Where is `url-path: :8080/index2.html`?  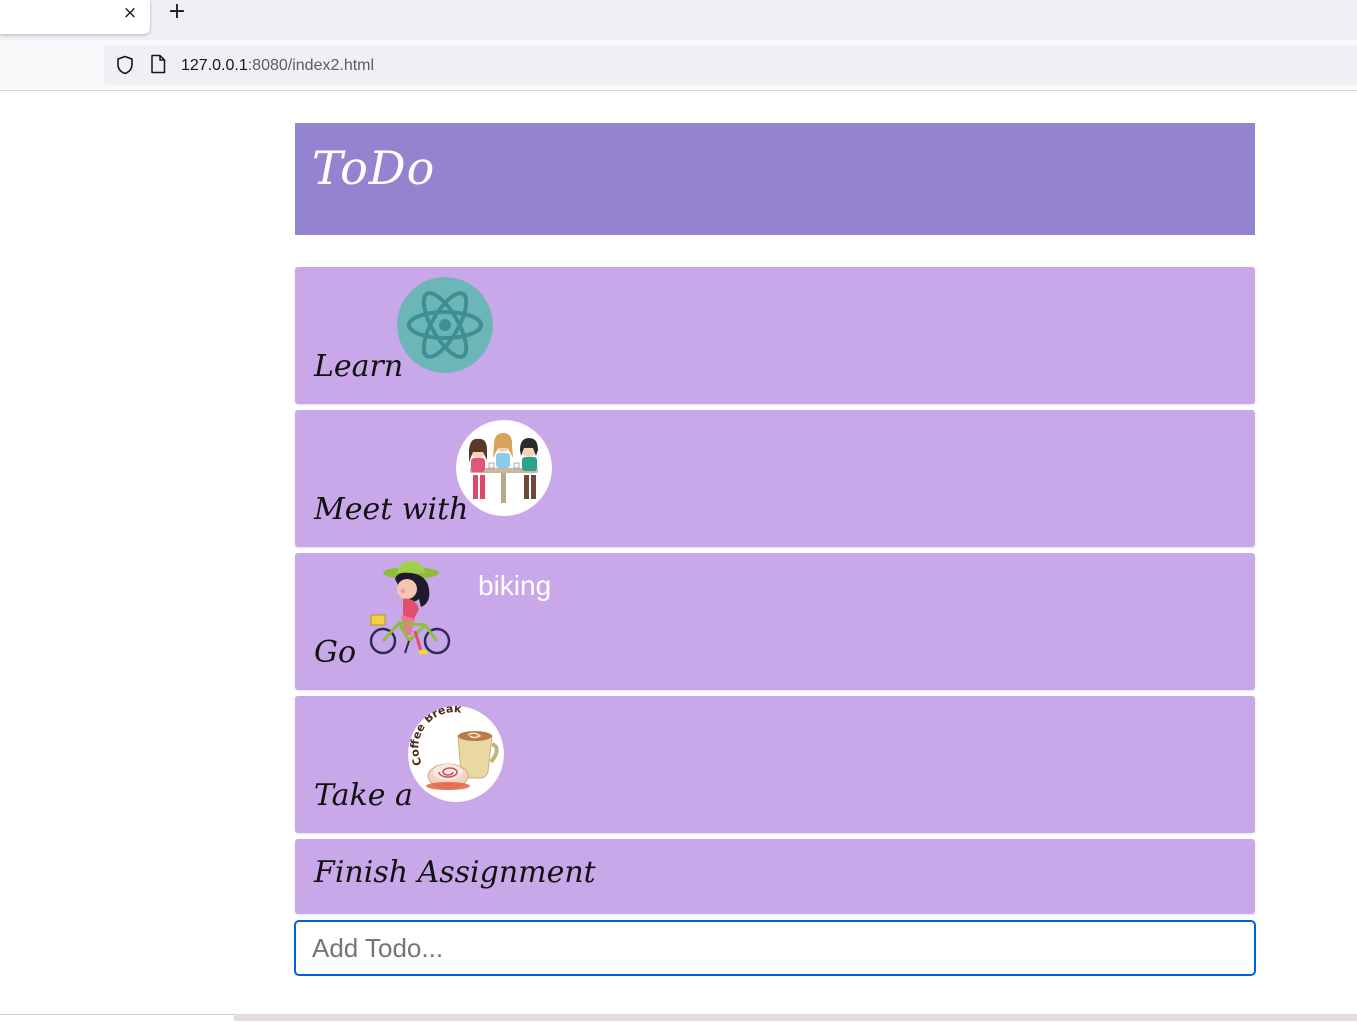 url-path: :8080/index2.html is located at coordinates (311, 65).